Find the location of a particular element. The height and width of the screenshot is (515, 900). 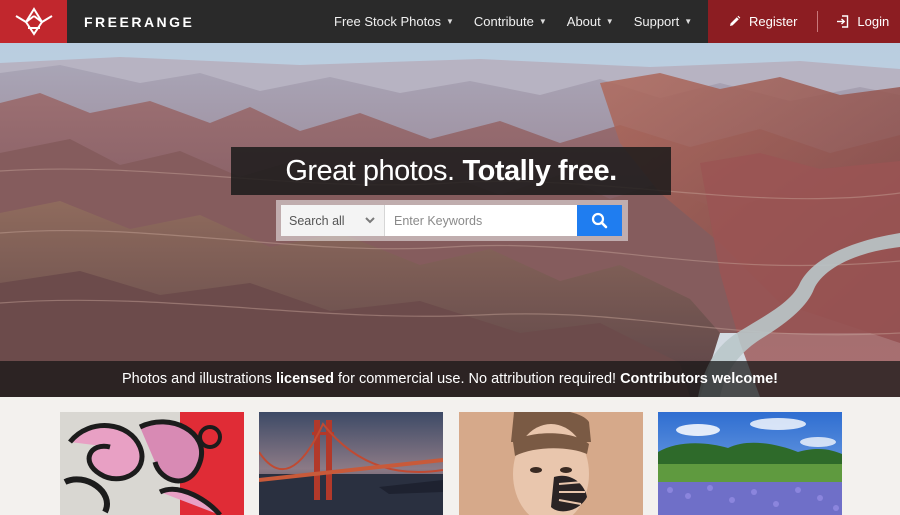

nav-item-label: Contribute is located at coordinates (503, 21).